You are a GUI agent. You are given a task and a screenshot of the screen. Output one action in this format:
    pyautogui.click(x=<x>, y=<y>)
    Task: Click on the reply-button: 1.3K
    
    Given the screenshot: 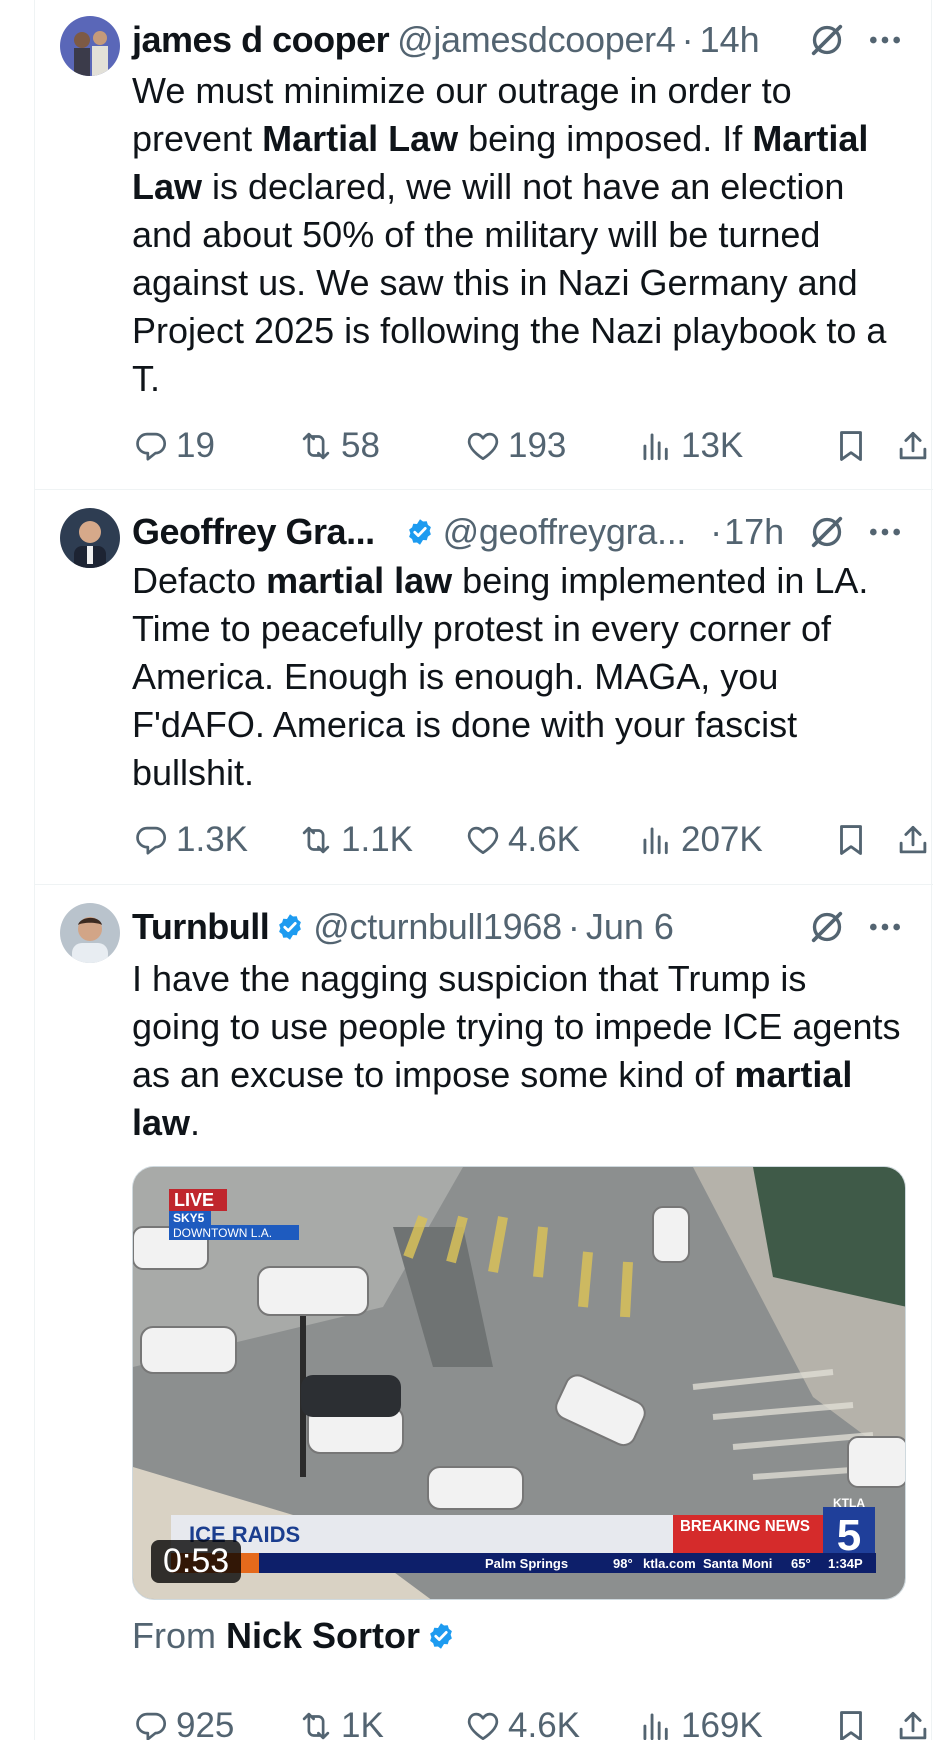 What is the action you would take?
    pyautogui.click(x=190, y=840)
    